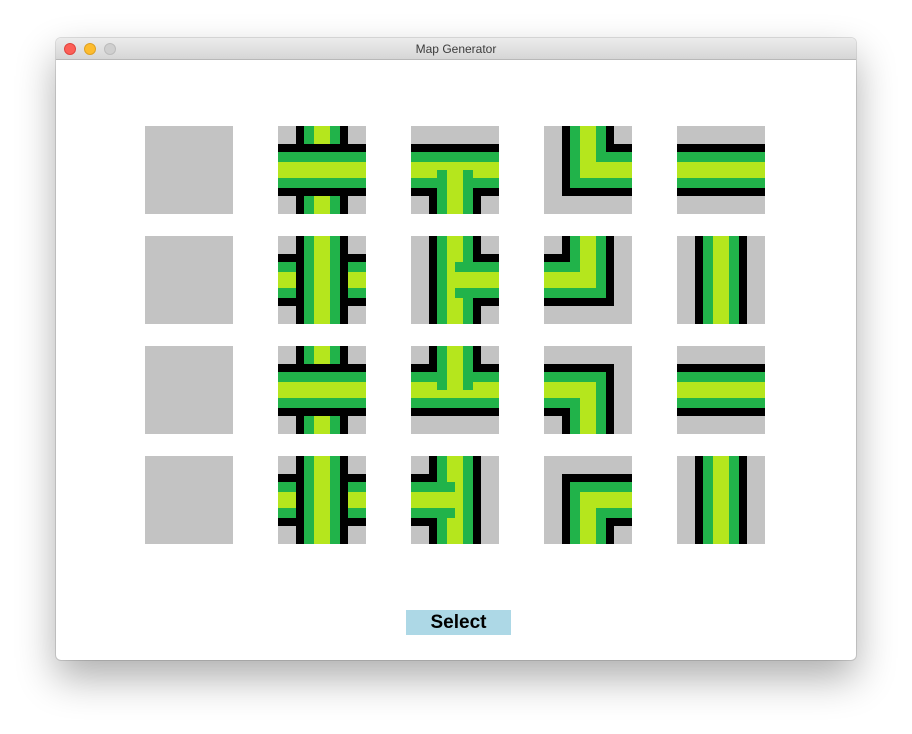 The image size is (912, 734). Describe the element at coordinates (189, 280) in the screenshot. I see `tile-r2-c1` at that location.